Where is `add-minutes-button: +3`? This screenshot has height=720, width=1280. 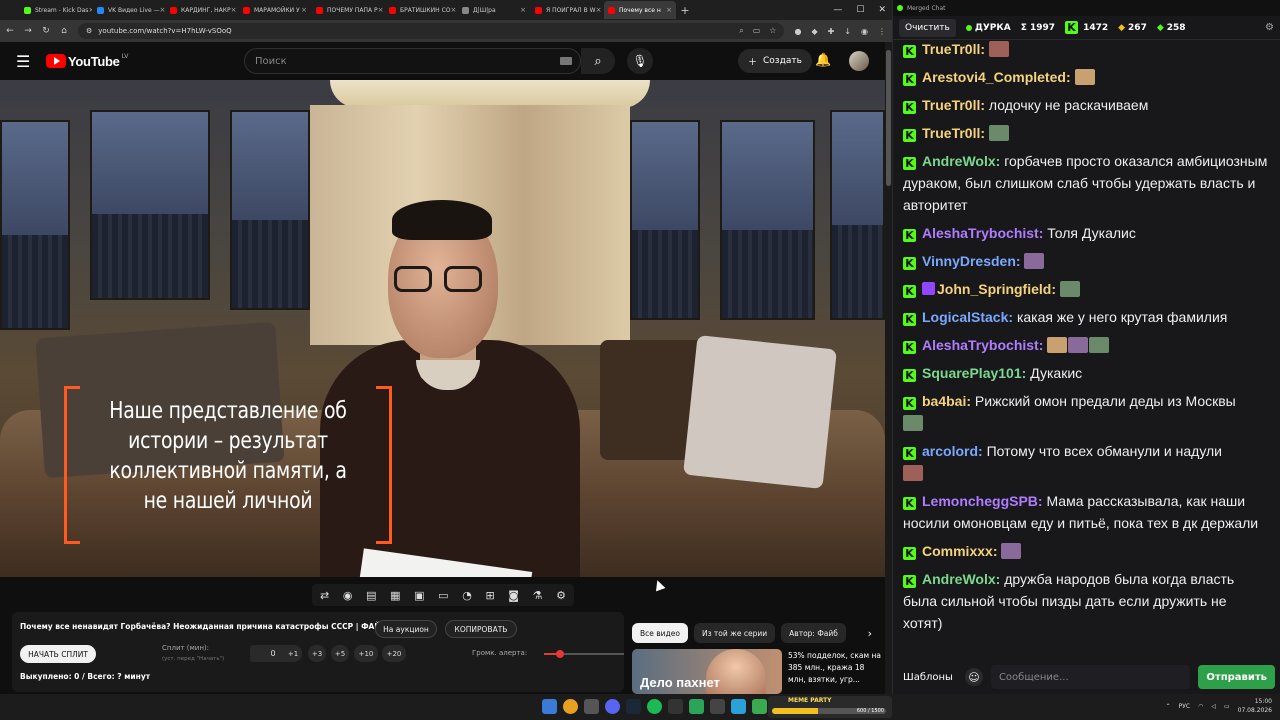 add-minutes-button: +3 is located at coordinates (317, 653).